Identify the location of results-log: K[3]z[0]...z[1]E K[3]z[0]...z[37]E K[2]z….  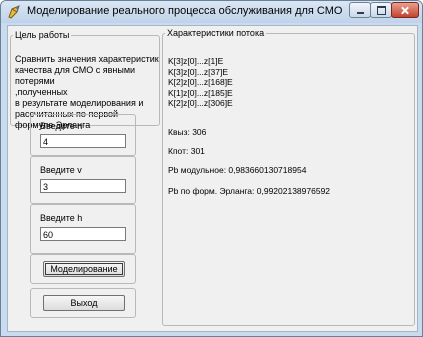
(289, 82).